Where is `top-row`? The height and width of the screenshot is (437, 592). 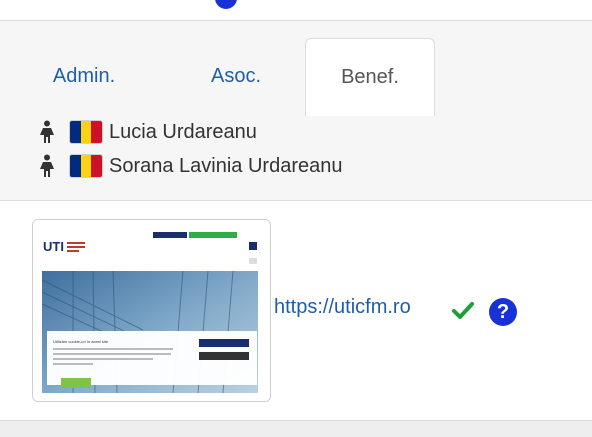 top-row is located at coordinates (296, 10).